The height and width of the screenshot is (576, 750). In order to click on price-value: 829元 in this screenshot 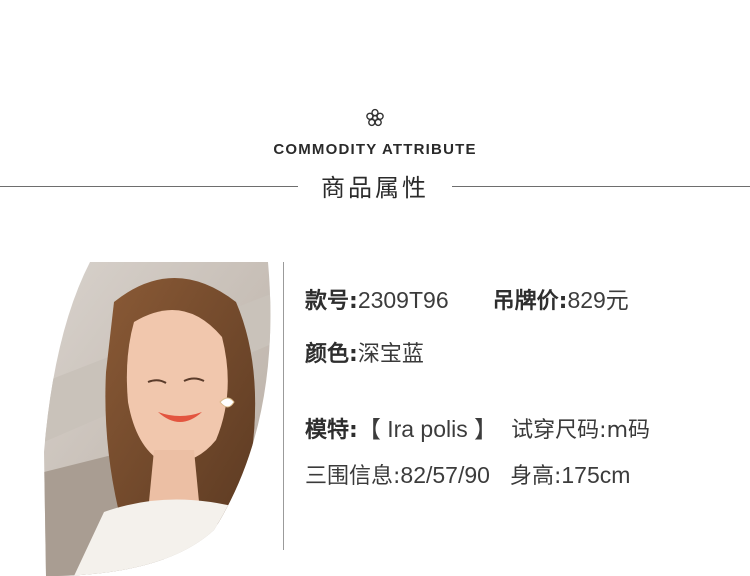, I will do `click(598, 300)`.